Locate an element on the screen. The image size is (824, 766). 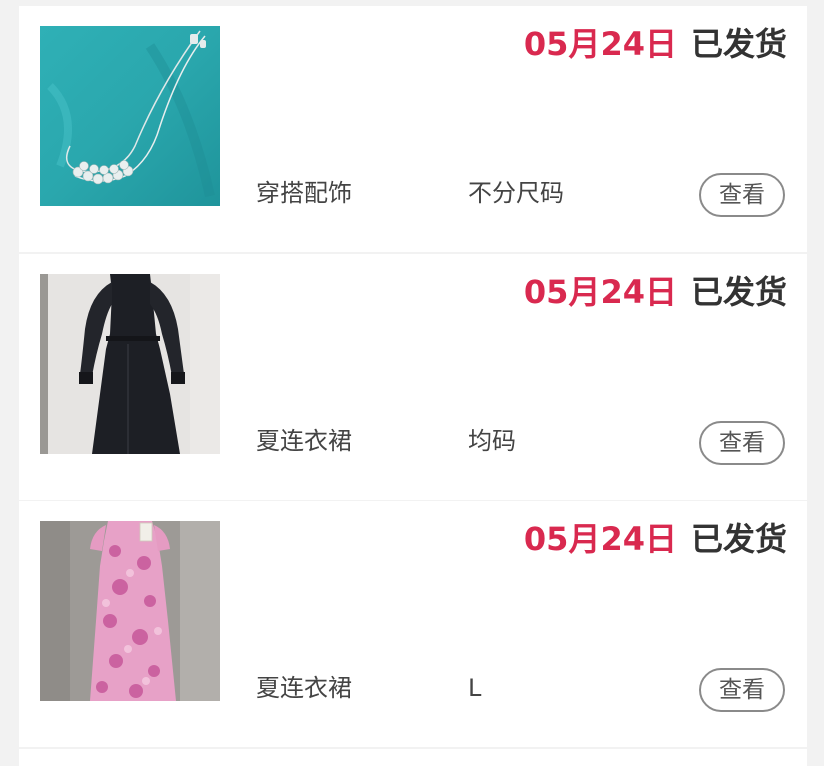
black-dress-photo is located at coordinates (130, 364).